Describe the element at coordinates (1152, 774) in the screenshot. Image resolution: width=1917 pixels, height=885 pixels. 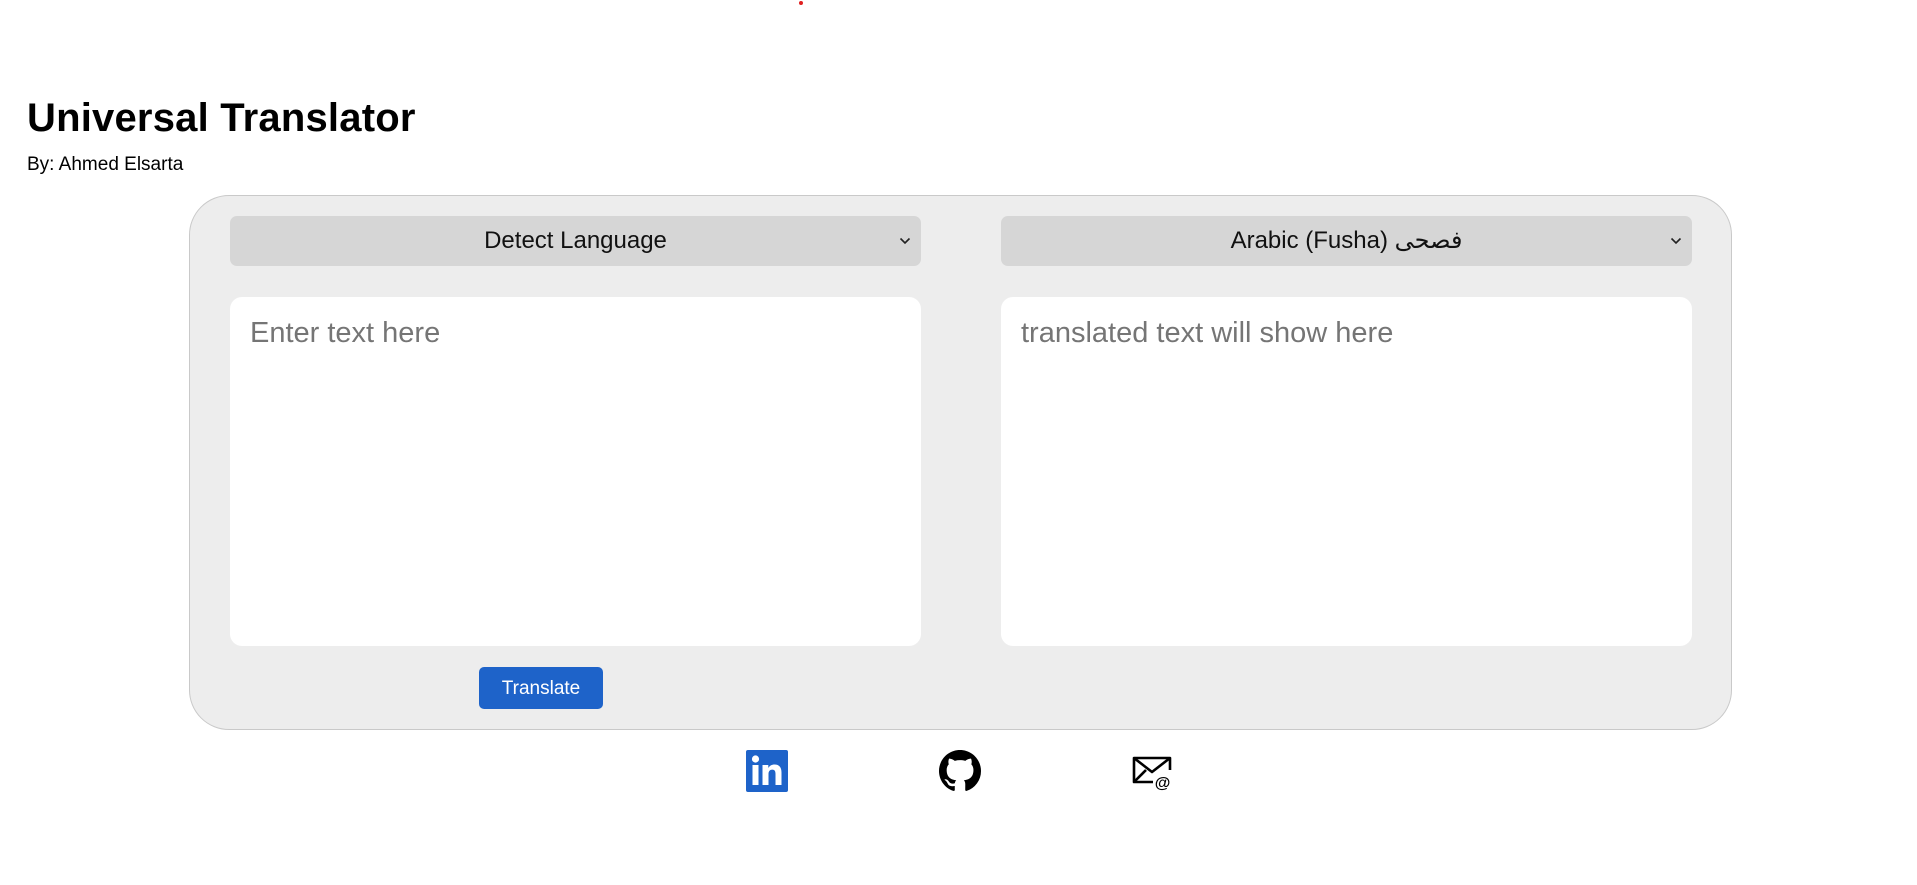
I see `email-icon: @` at that location.